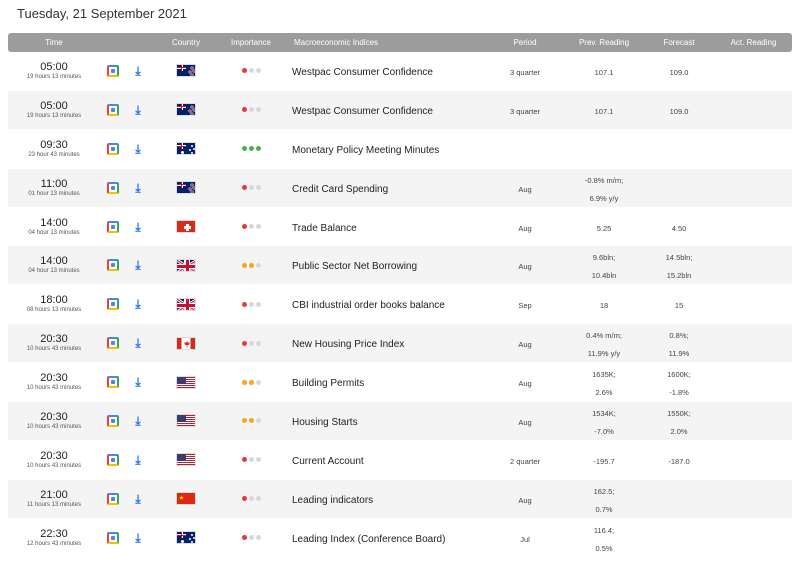 The image size is (800, 572). What do you see at coordinates (54, 494) in the screenshot?
I see `event-time: 21:00` at bounding box center [54, 494].